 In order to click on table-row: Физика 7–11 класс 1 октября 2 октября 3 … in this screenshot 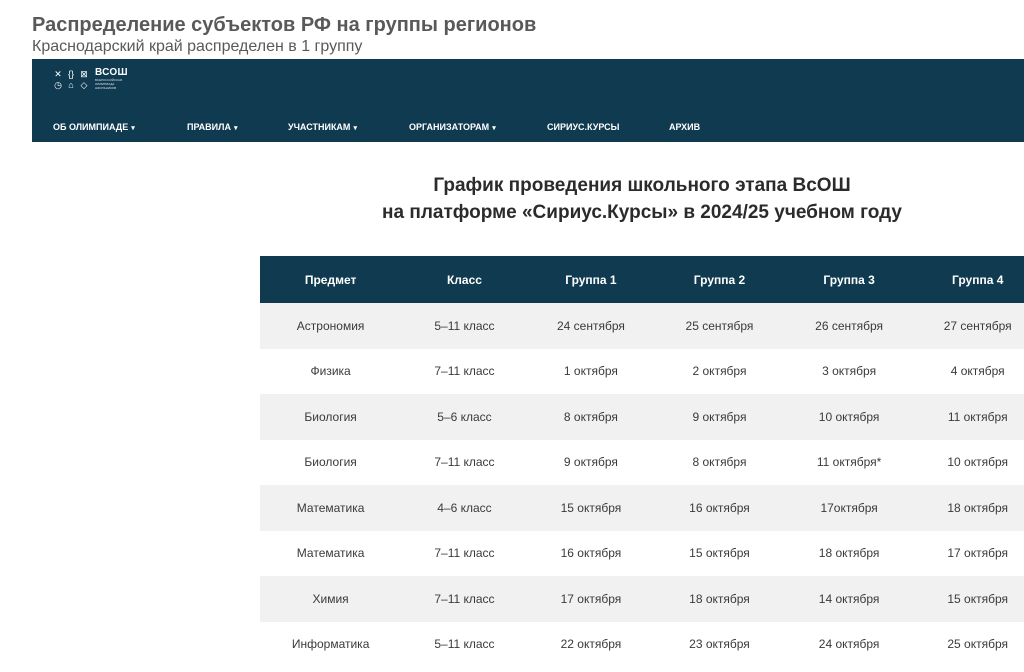, I will do `click(642, 371)`.